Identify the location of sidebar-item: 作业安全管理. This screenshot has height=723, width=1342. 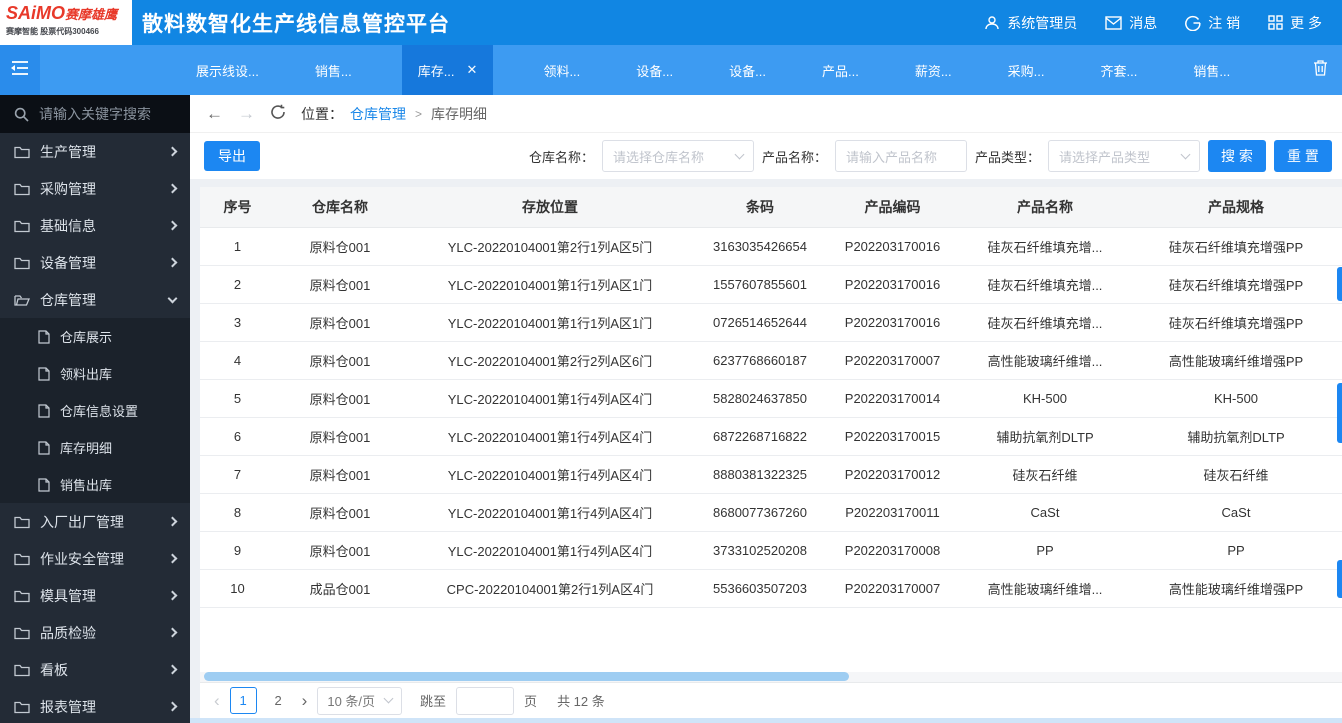
(95, 558).